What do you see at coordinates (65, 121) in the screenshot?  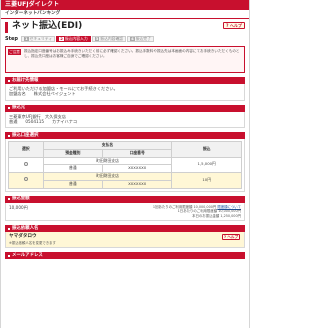 I see `debit-holder: カナイハナコ` at bounding box center [65, 121].